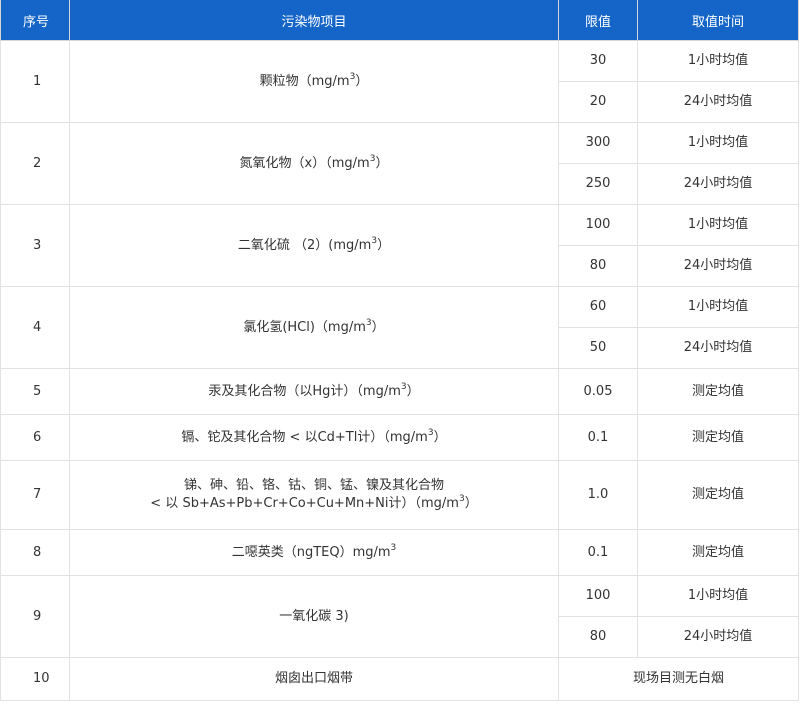  I want to click on row-index: 7, so click(35, 495).